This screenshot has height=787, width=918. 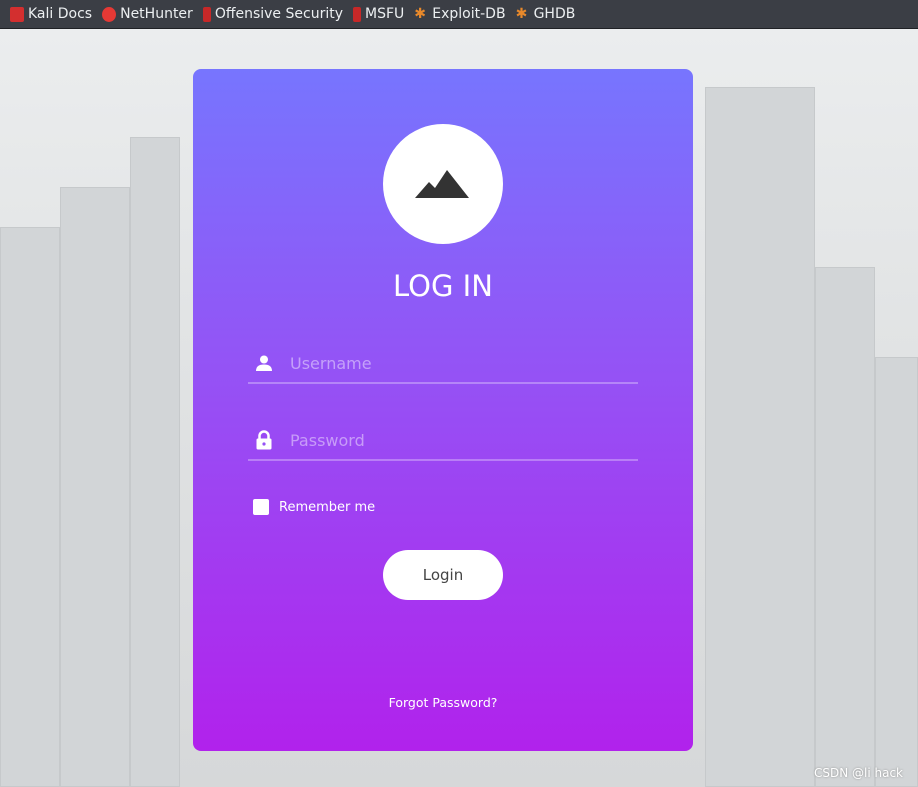 What do you see at coordinates (327, 507) in the screenshot?
I see `remember-me-label: Remember me` at bounding box center [327, 507].